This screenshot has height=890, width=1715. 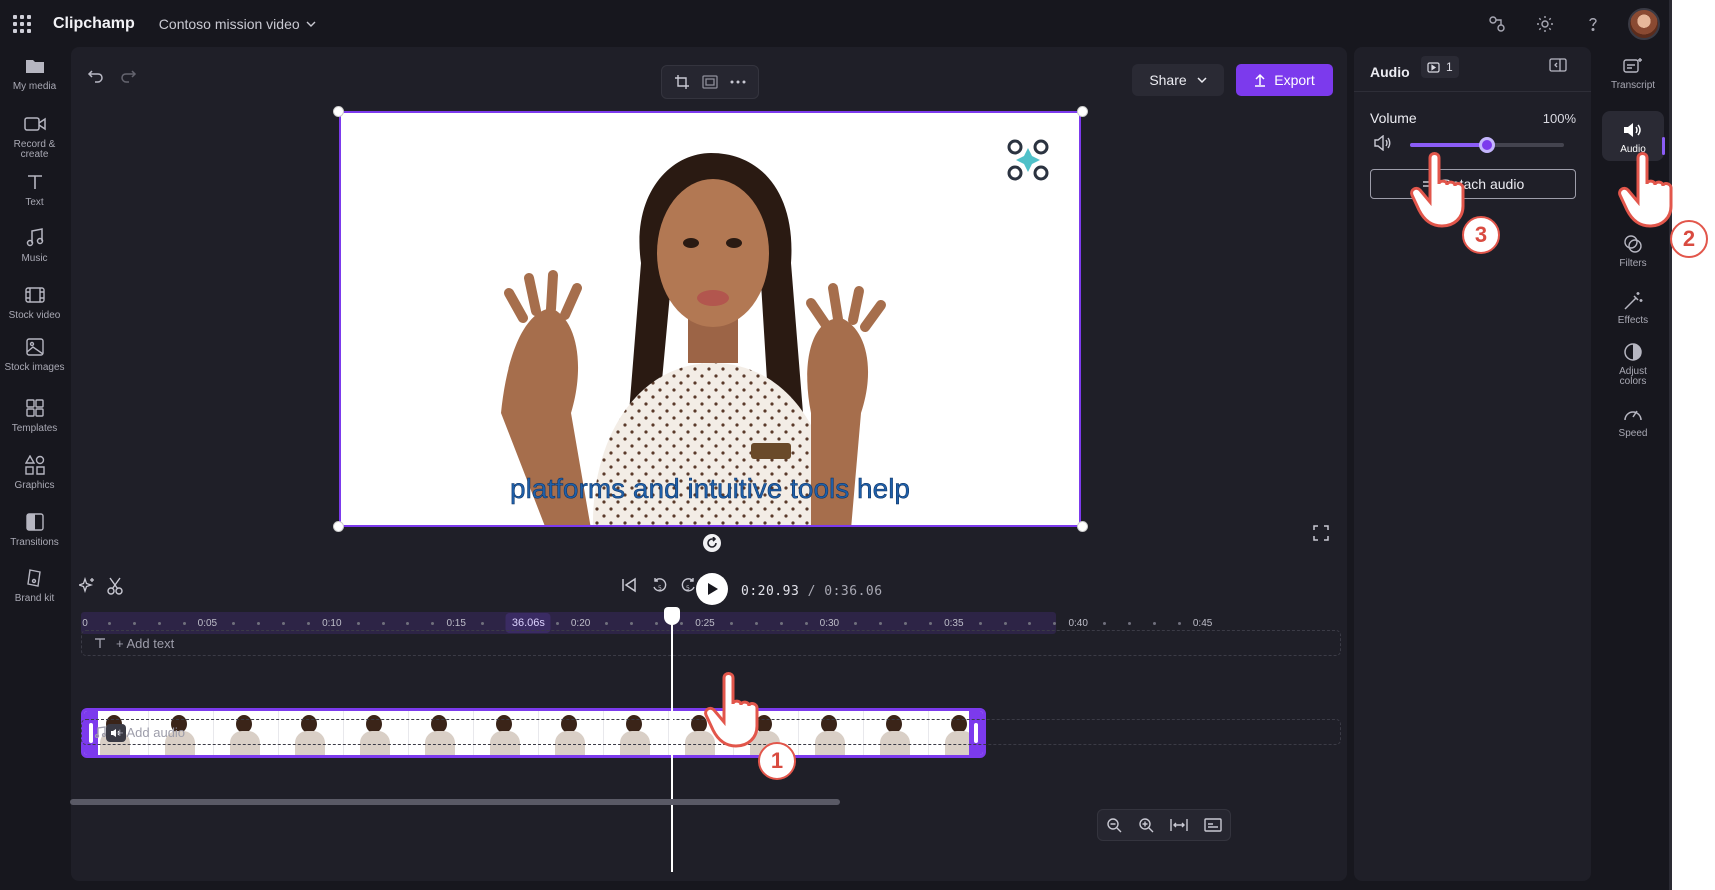 I want to click on video-tools-toolbar, so click(x=710, y=82).